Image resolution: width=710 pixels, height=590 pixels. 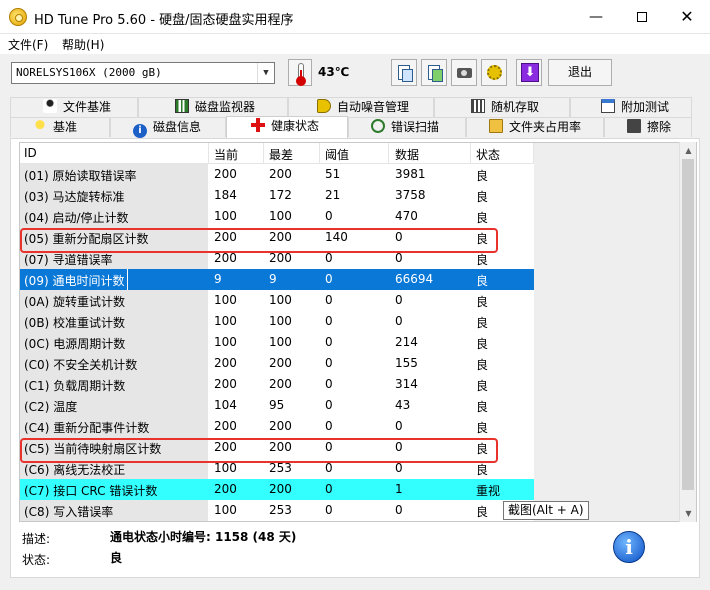 I want to click on cell-id: (C1) 负载周期计数, so click(x=75, y=386).